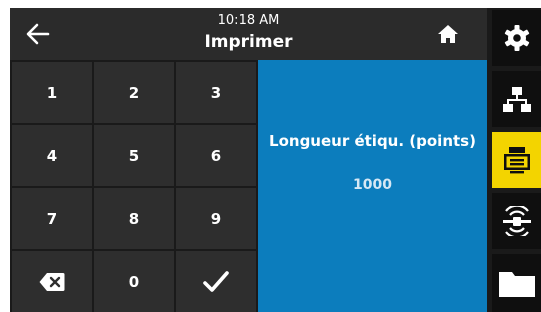 The image size is (541, 312). I want to click on setting-label: Longueur étiqu. (points), so click(372, 141).